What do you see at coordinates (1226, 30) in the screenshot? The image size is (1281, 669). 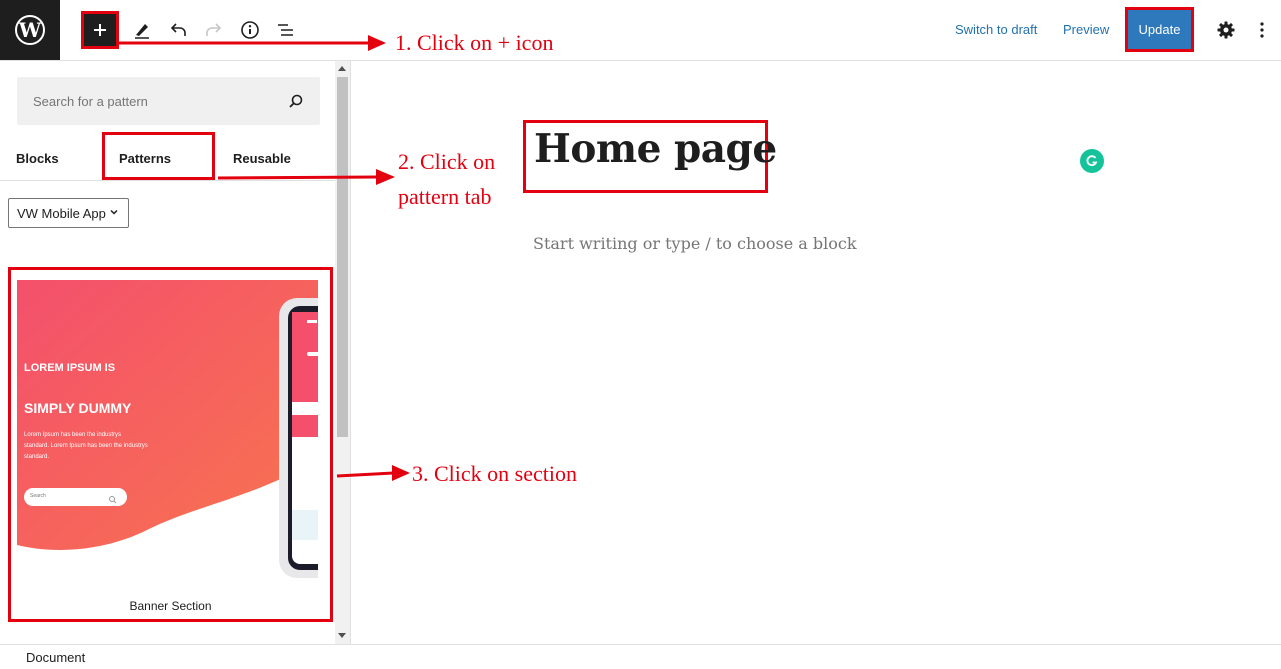 I see `gear-icon` at bounding box center [1226, 30].